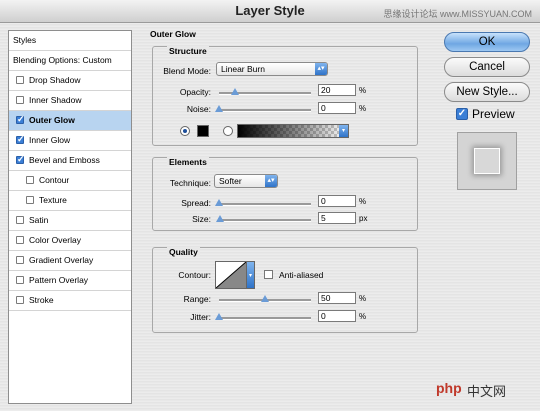 The image size is (540, 411). Describe the element at coordinates (203, 131) in the screenshot. I see `glow-color-swatch` at that location.